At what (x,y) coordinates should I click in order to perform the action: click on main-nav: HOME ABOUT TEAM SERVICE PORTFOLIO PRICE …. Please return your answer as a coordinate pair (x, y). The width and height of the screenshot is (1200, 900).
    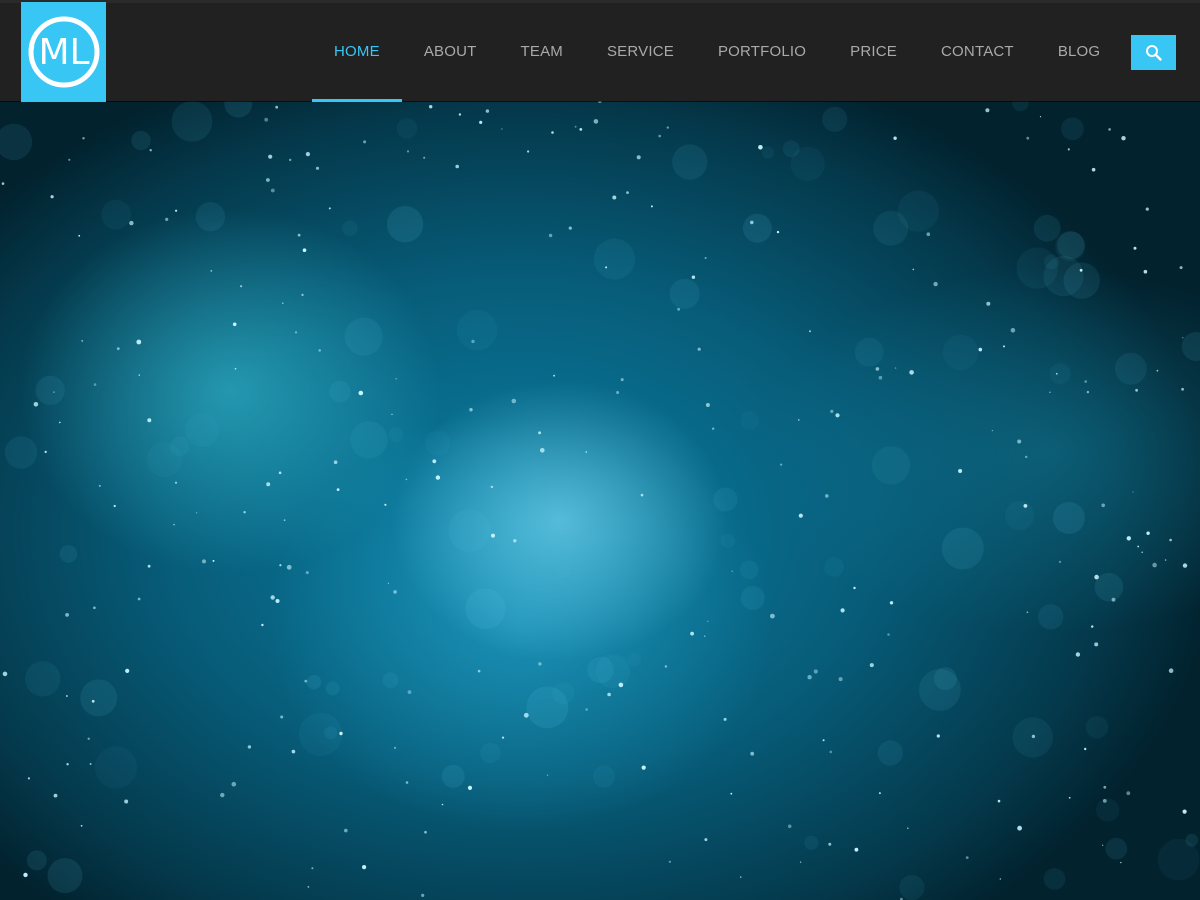
    Looking at the image, I should click on (717, 52).